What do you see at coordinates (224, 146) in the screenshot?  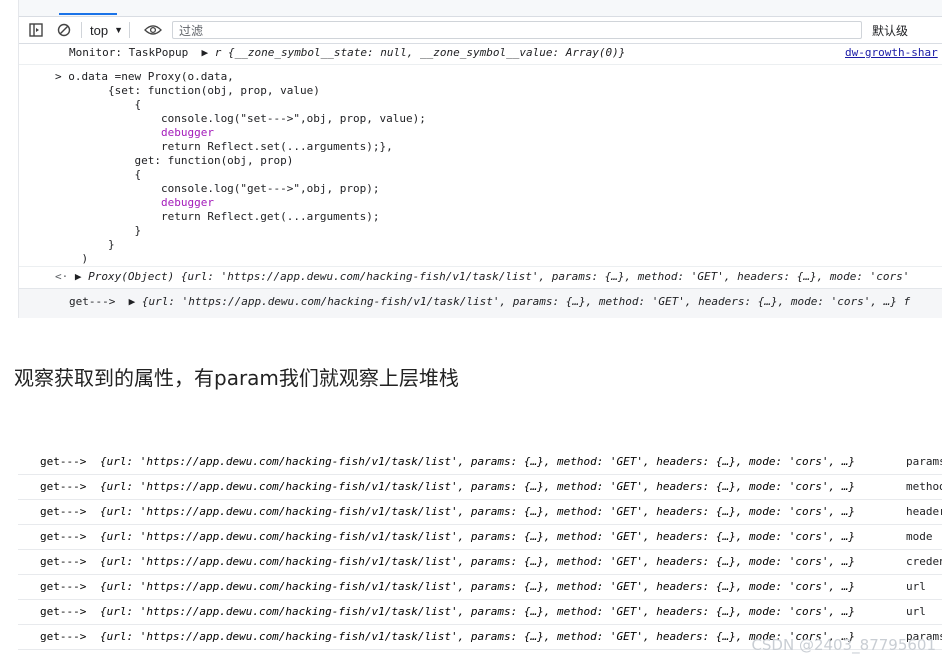 I see `code-line: return Reflect.set(...arguments);},` at bounding box center [224, 146].